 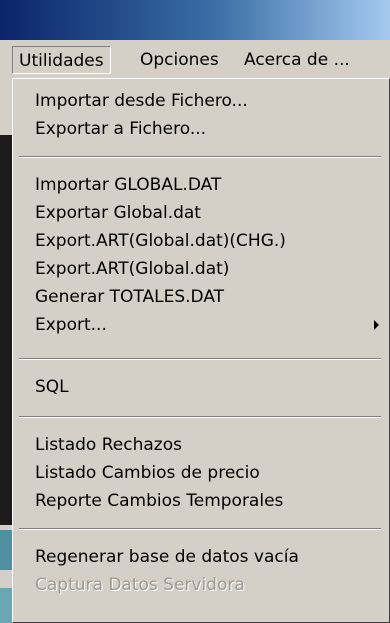 What do you see at coordinates (129, 297) in the screenshot?
I see `menu-item-generar-totales-dat: Generar TOTALES.DAT` at bounding box center [129, 297].